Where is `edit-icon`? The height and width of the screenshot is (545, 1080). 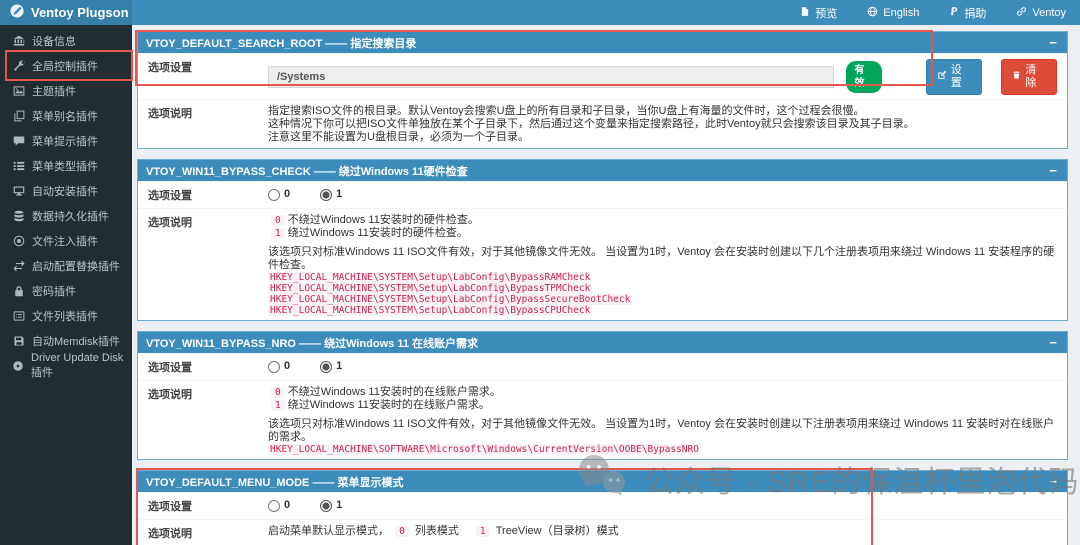 edit-icon is located at coordinates (942, 77).